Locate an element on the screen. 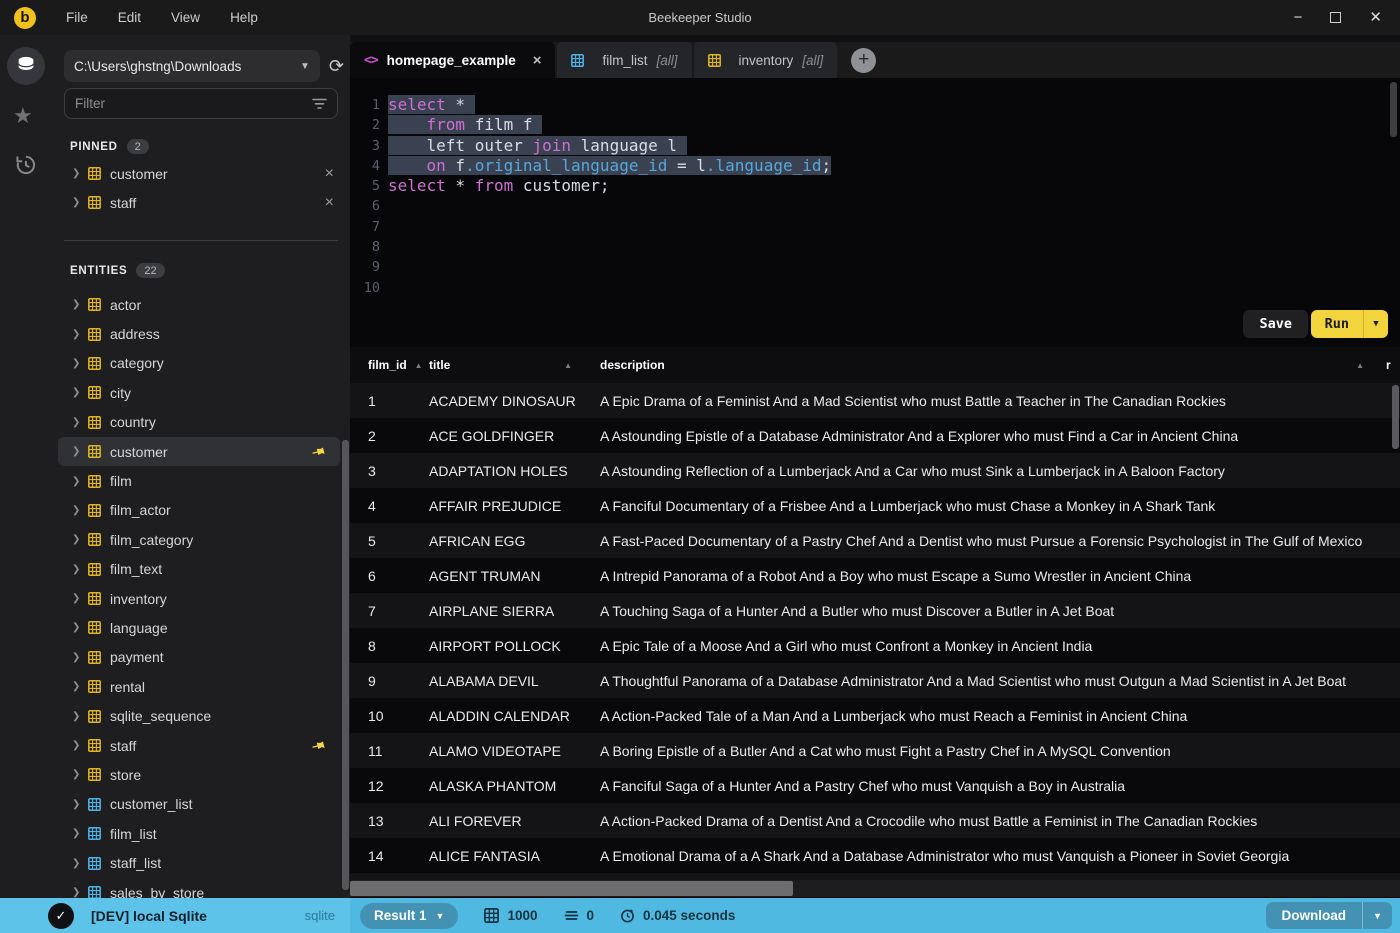  minimize-icon: − is located at coordinates (1298, 17).